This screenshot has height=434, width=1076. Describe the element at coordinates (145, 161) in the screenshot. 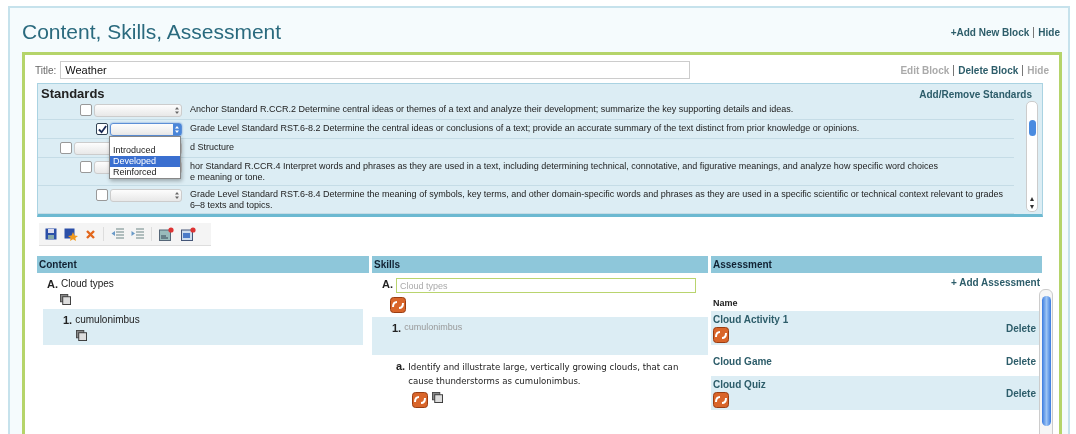

I see `menu-option: Developed` at that location.